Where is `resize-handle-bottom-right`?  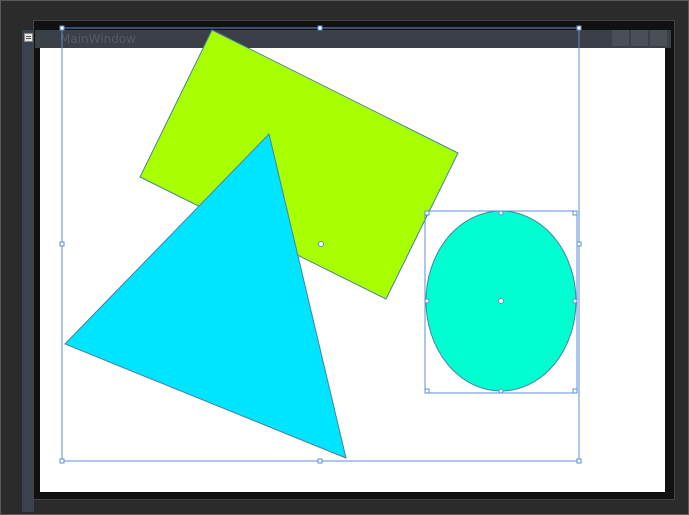 resize-handle-bottom-right is located at coordinates (579, 461).